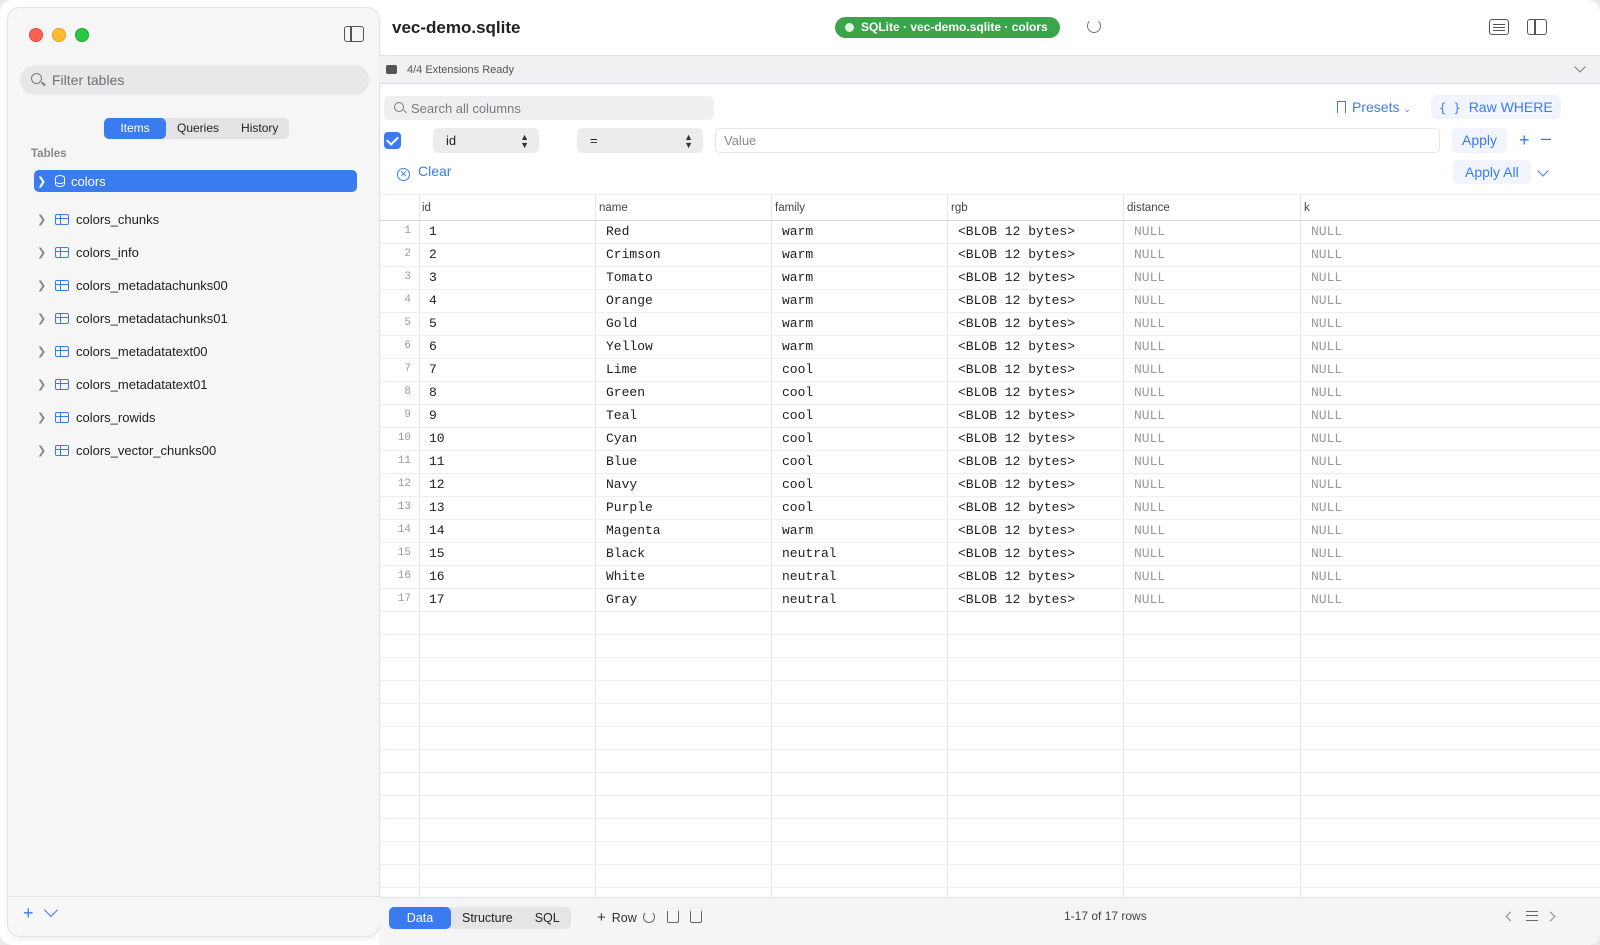  Describe the element at coordinates (1499, 27) in the screenshot. I see `inspector-list-icon` at that location.